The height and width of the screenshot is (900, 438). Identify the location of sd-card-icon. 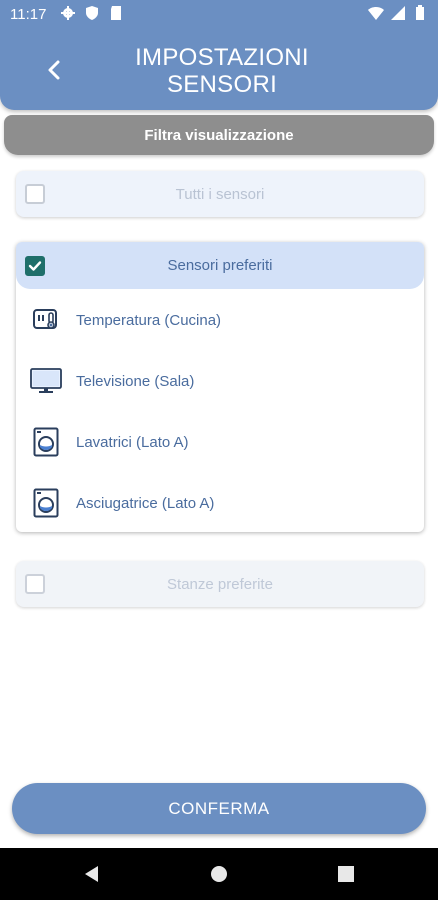
(116, 13).